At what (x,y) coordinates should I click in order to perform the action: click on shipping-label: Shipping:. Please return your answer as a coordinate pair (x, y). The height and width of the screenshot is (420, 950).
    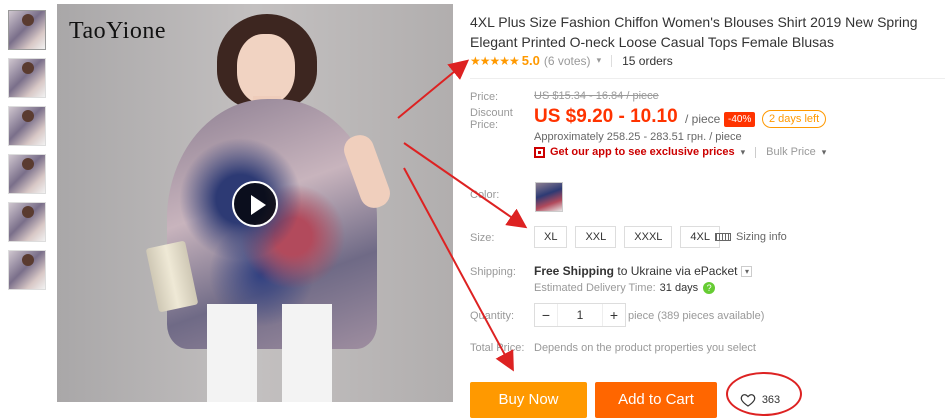
    Looking at the image, I should click on (493, 272).